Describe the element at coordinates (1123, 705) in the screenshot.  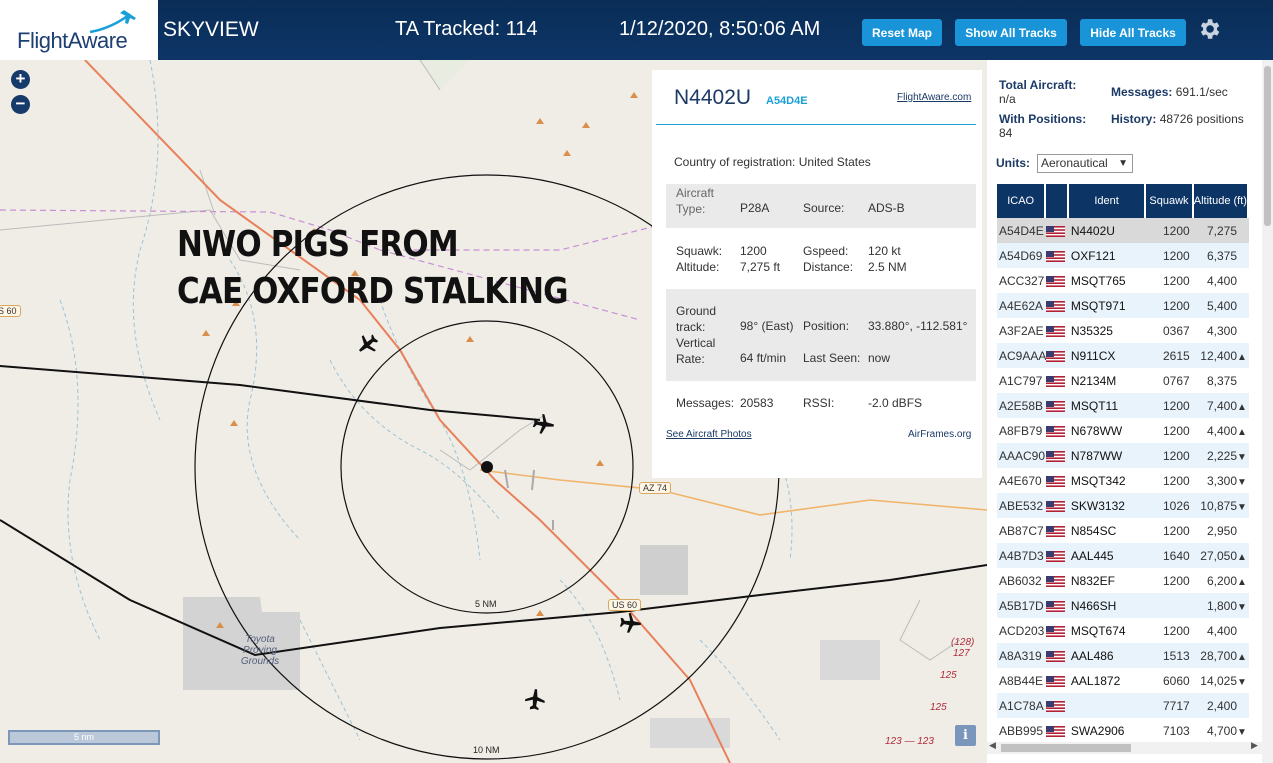
I see `table-row: A1C78A 7717 2,400` at that location.